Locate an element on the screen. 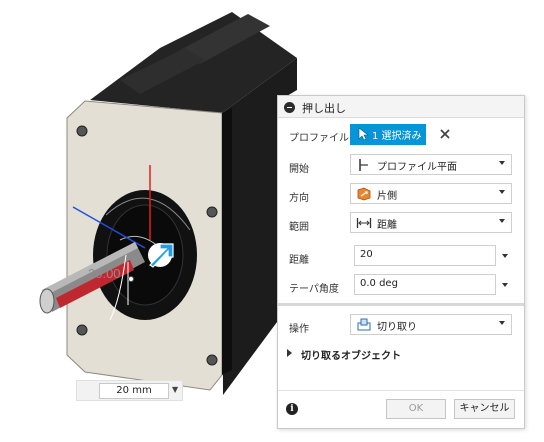  one-side-icon is located at coordinates (364, 194).